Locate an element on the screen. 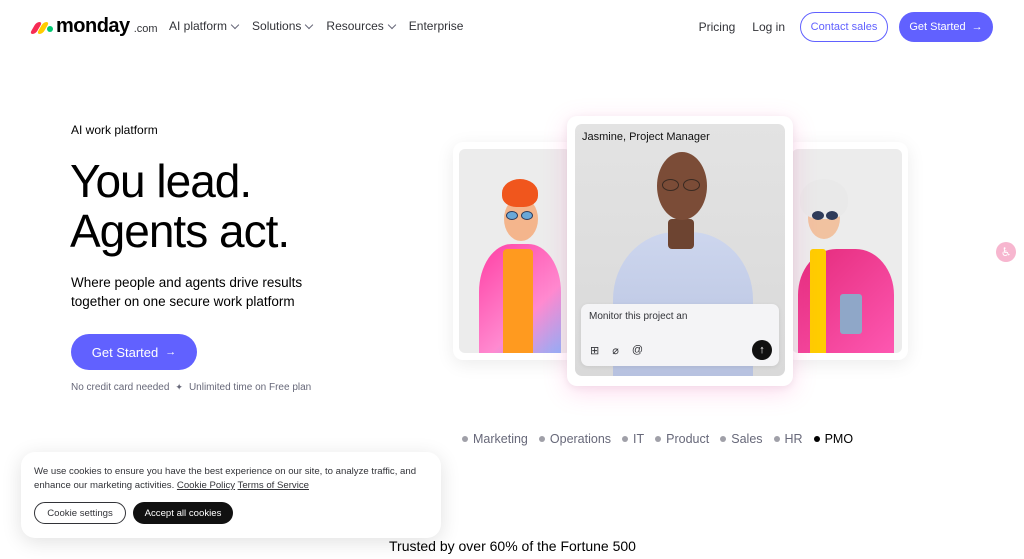  tab-sales: Sales is located at coordinates (741, 439).